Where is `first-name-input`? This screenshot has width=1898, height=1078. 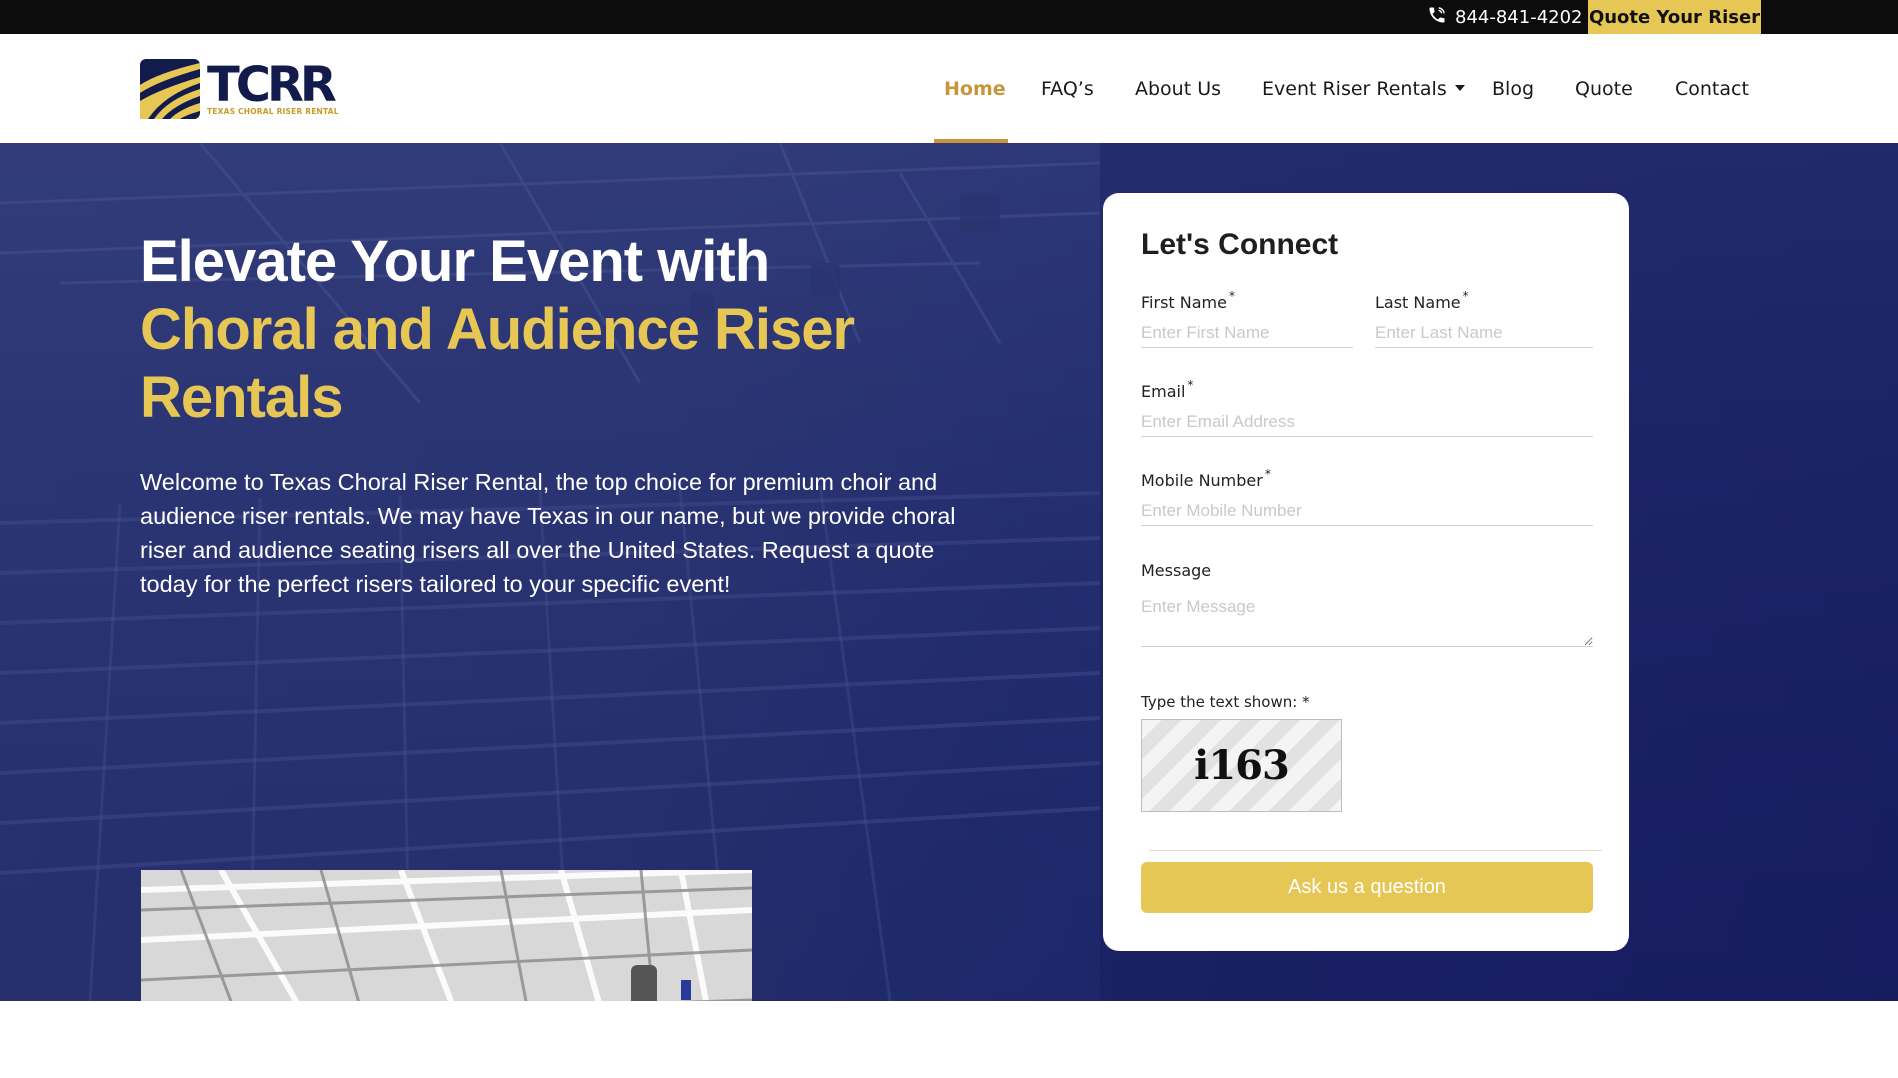 first-name-input is located at coordinates (1247, 333).